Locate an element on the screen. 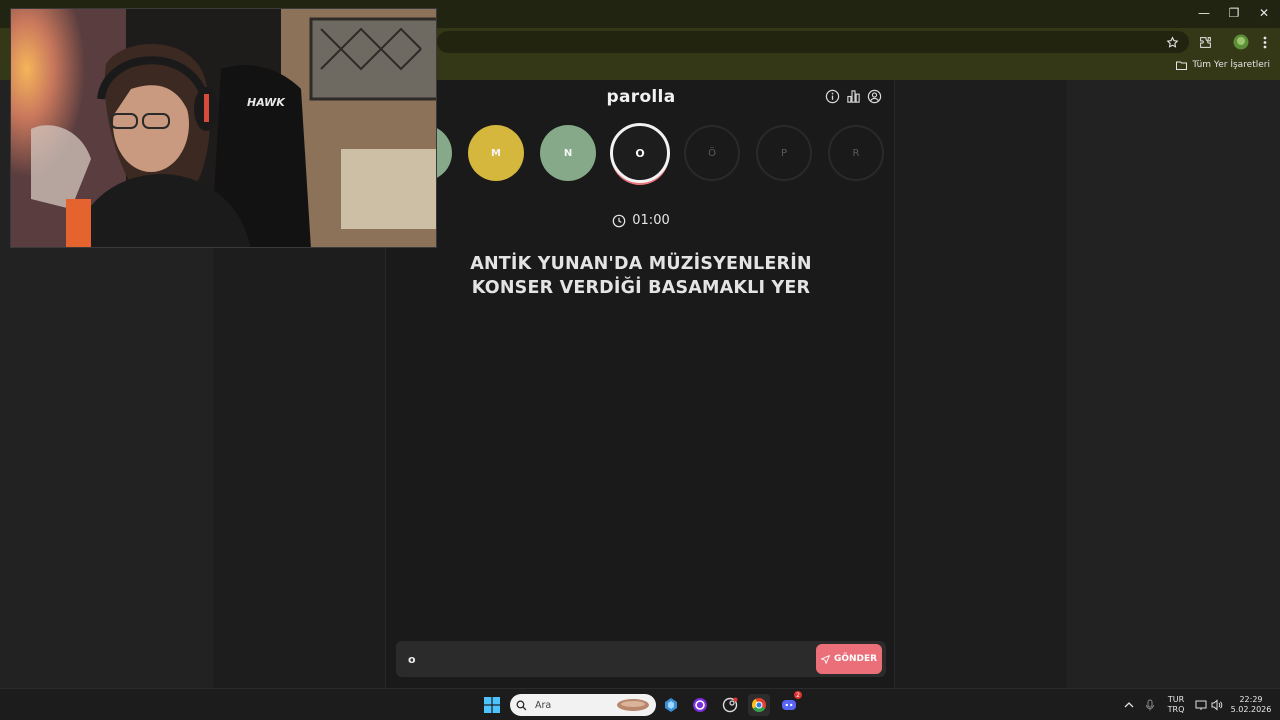  extensions-icon is located at coordinates (1205, 42).